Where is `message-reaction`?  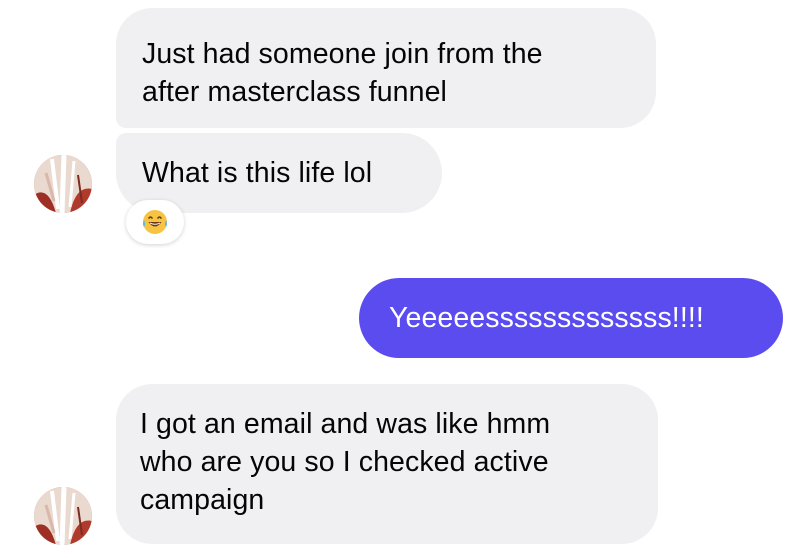 message-reaction is located at coordinates (155, 222).